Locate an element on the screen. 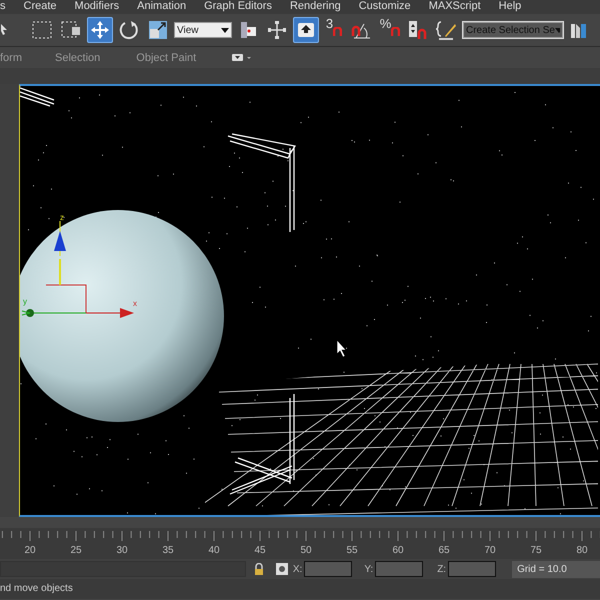 The height and width of the screenshot is (600, 600). axis-label: x is located at coordinates (135, 303).